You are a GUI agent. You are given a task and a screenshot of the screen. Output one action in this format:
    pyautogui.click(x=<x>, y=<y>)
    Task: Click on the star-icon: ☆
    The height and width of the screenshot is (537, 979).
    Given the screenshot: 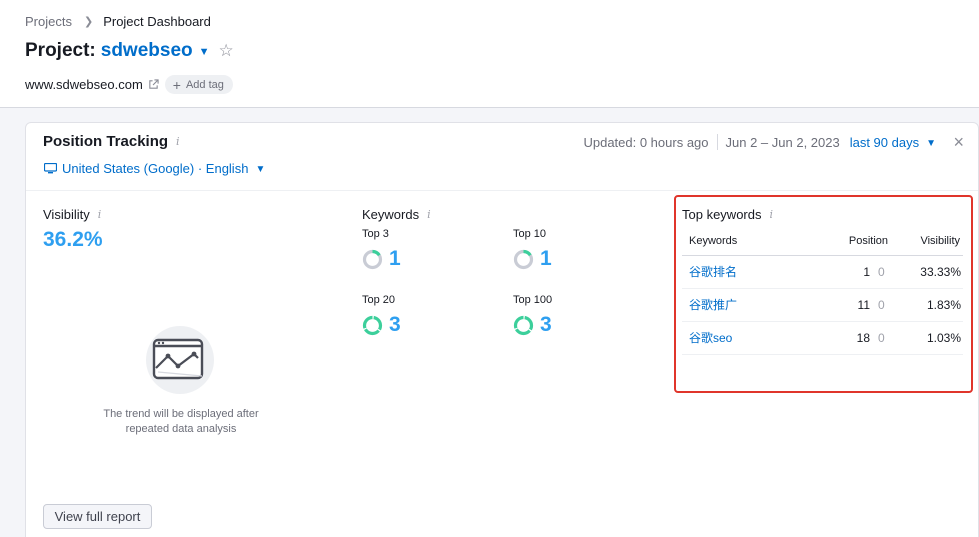 What is the action you would take?
    pyautogui.click(x=226, y=51)
    